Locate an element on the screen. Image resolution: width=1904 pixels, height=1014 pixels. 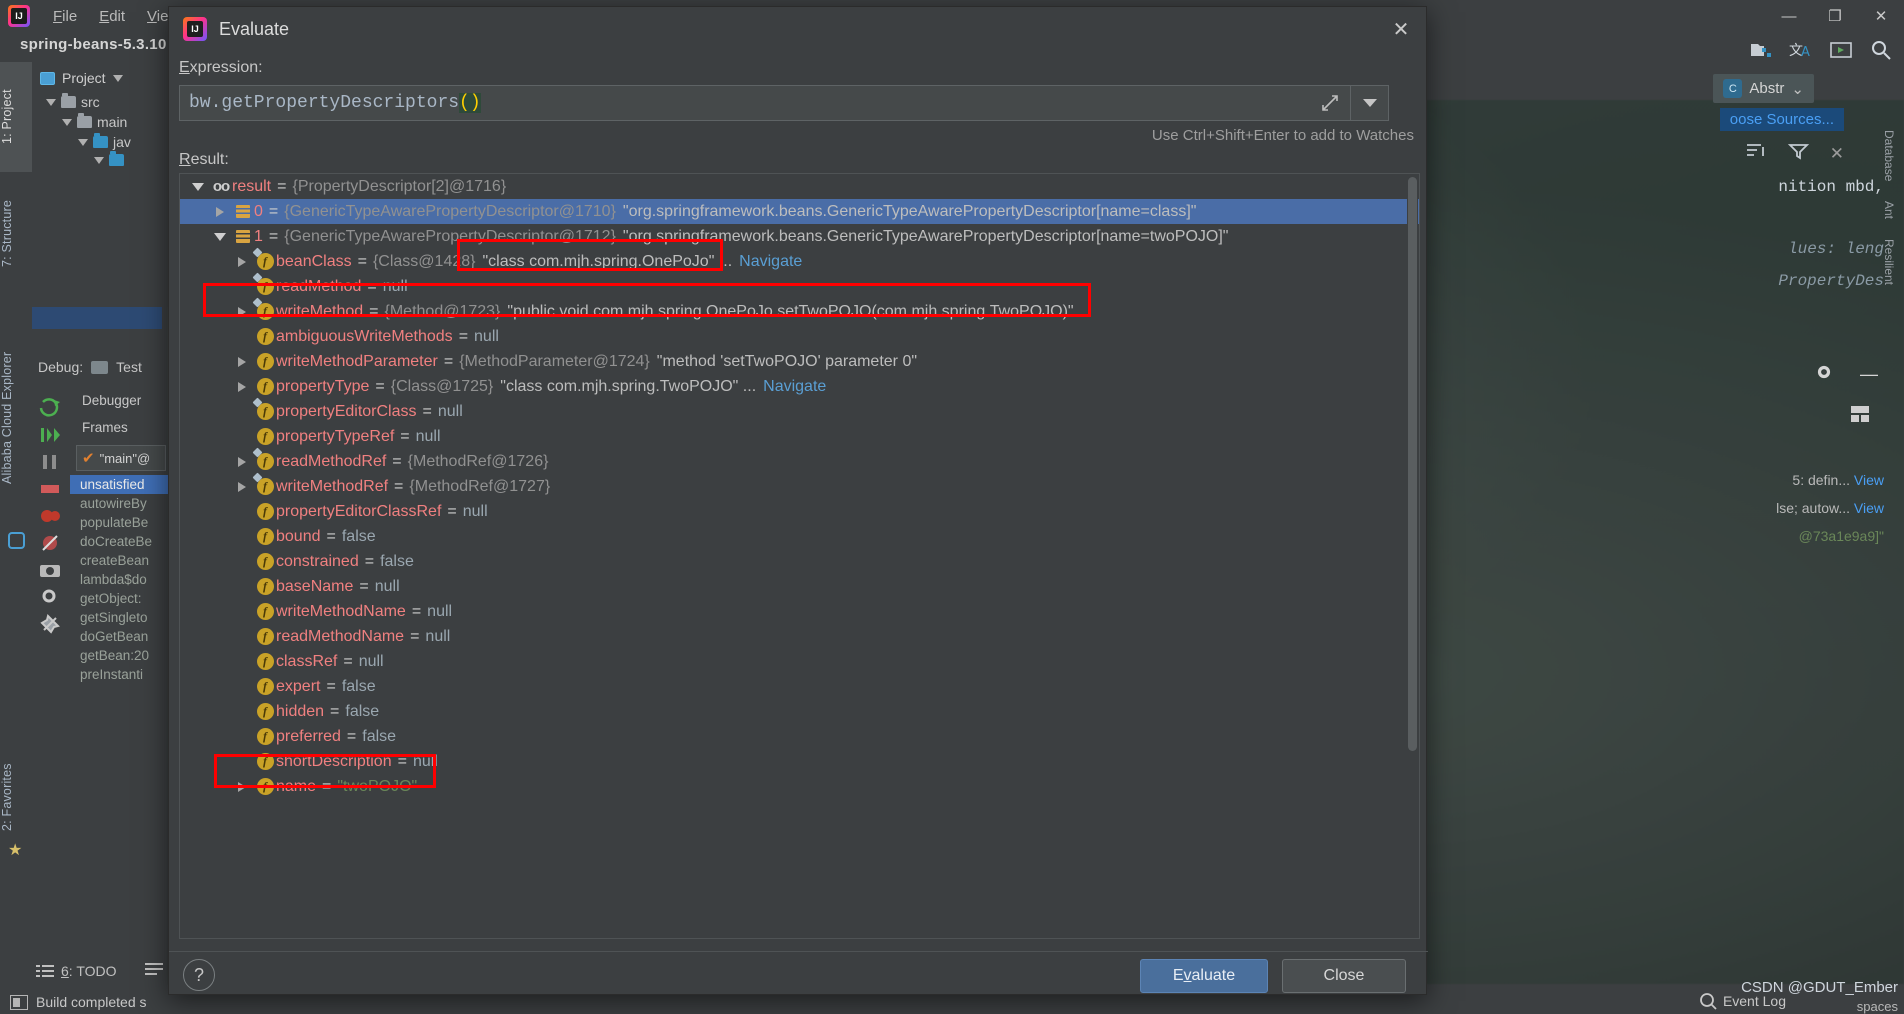
evaluate-button: Evaluate is located at coordinates (1204, 976).